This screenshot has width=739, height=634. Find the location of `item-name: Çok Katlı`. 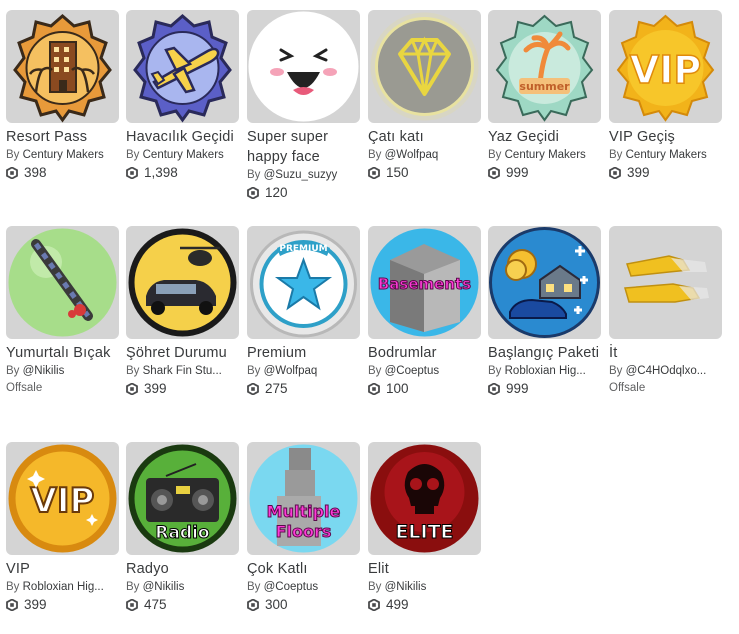

item-name: Çok Katlı is located at coordinates (303, 569).